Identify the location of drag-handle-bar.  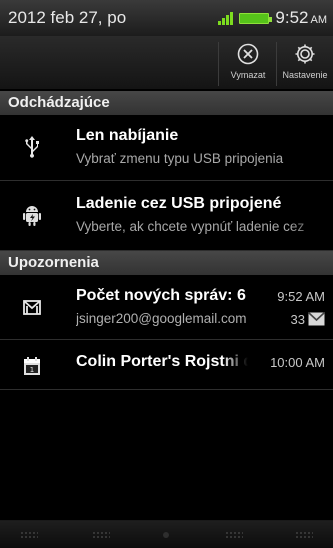
(166, 534).